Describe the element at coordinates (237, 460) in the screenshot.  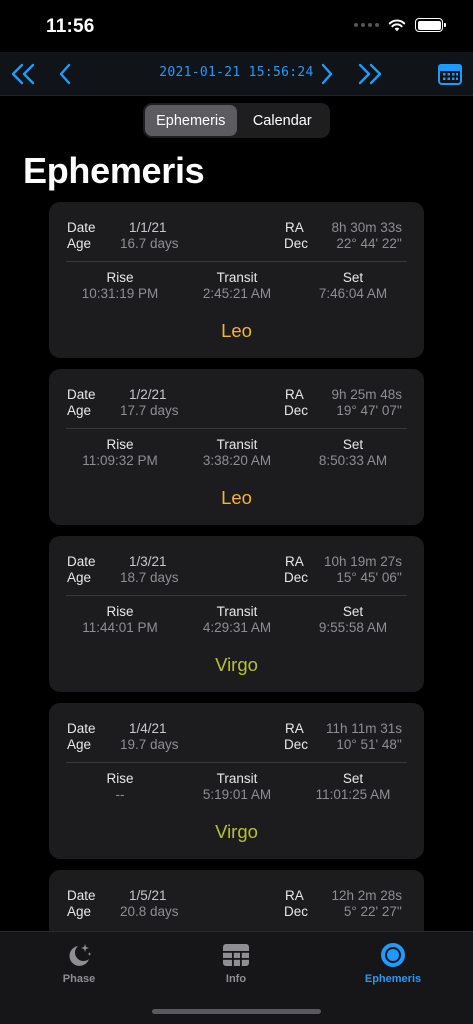
I see `transit-value: 3:38:20 AM` at that location.